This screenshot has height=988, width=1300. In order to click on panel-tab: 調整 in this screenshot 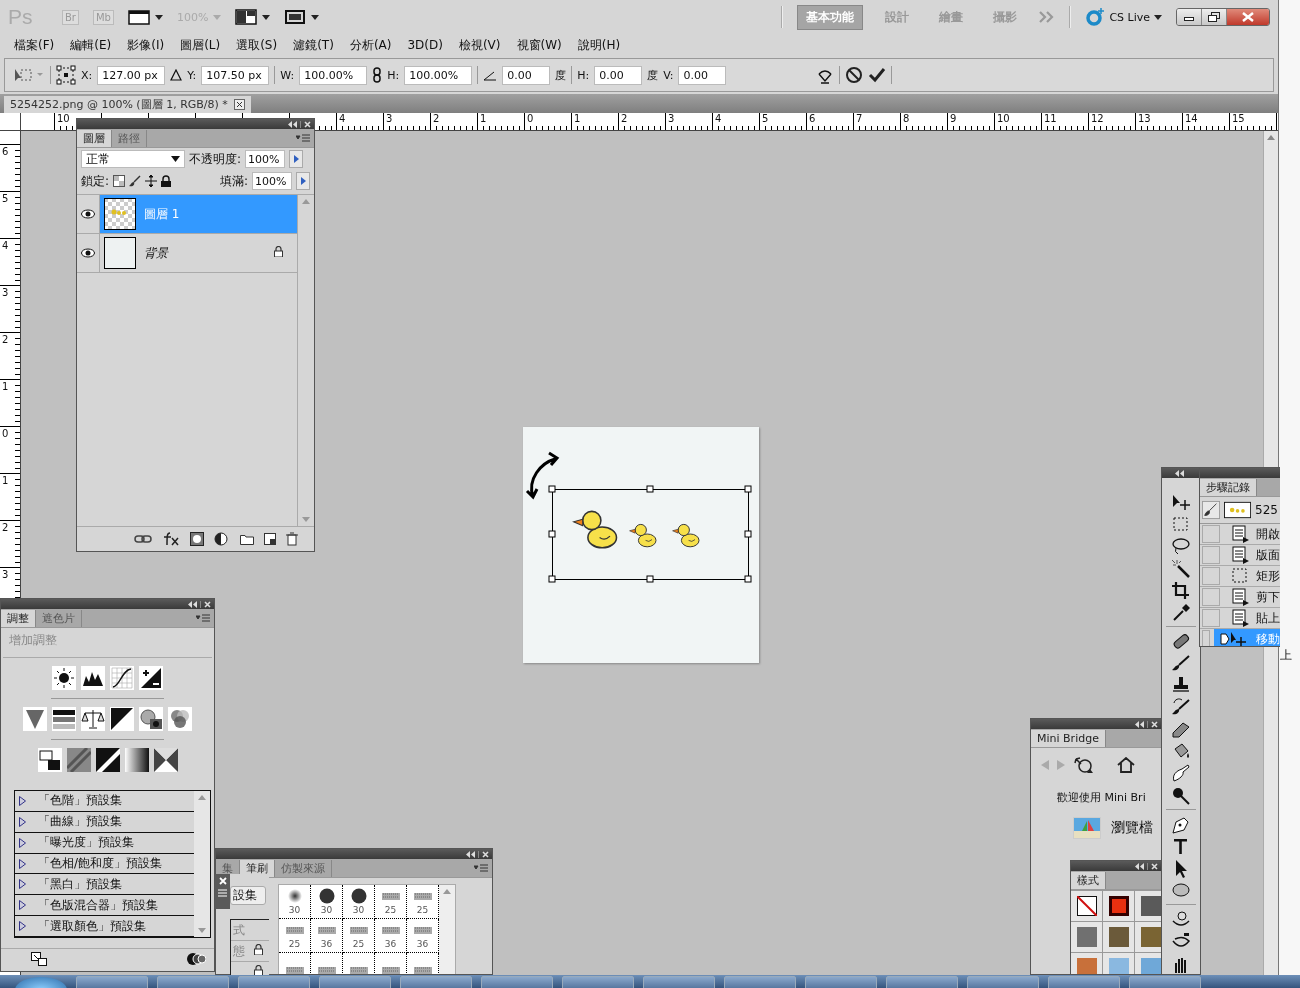, I will do `click(18, 618)`.